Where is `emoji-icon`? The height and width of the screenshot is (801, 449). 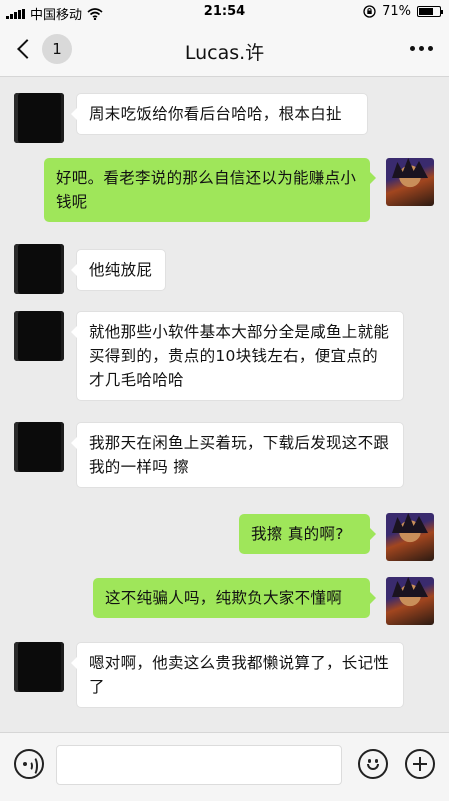 emoji-icon is located at coordinates (373, 764).